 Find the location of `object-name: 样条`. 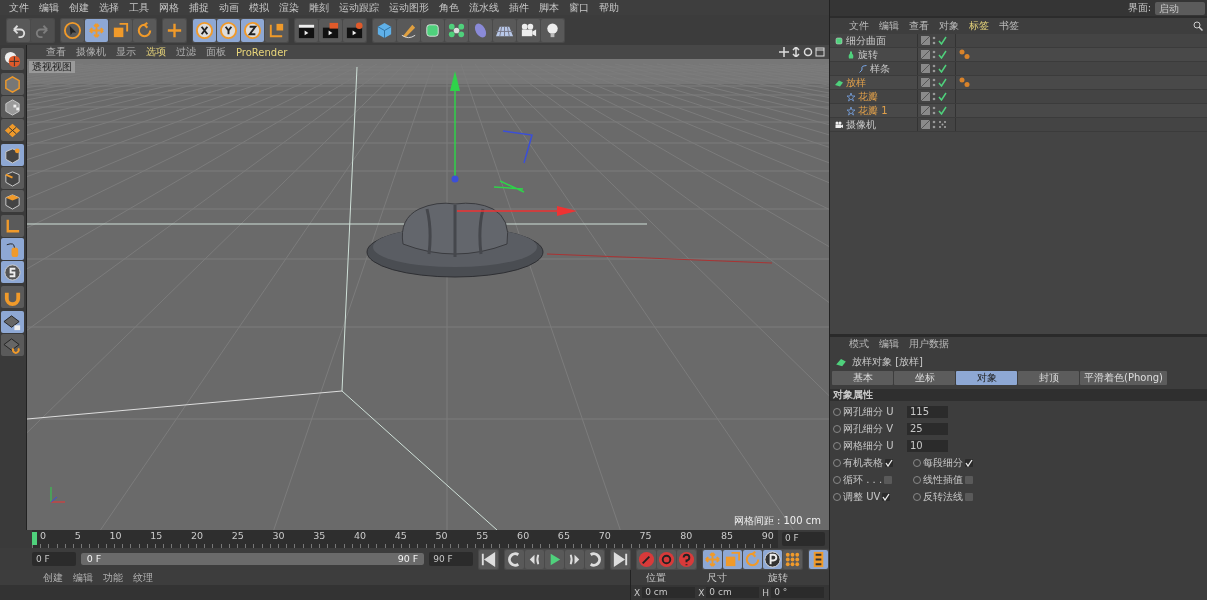

object-name: 样条 is located at coordinates (880, 68).